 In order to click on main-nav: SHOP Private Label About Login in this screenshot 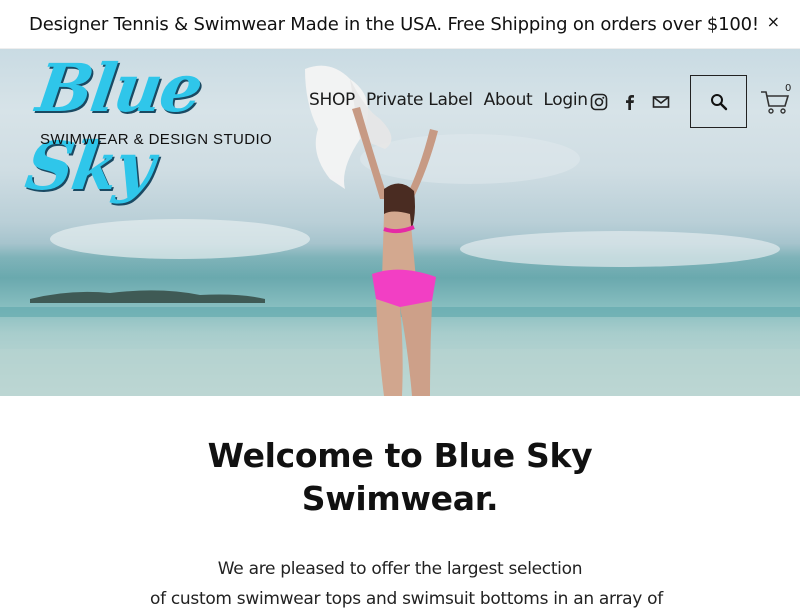, I will do `click(454, 100)`.